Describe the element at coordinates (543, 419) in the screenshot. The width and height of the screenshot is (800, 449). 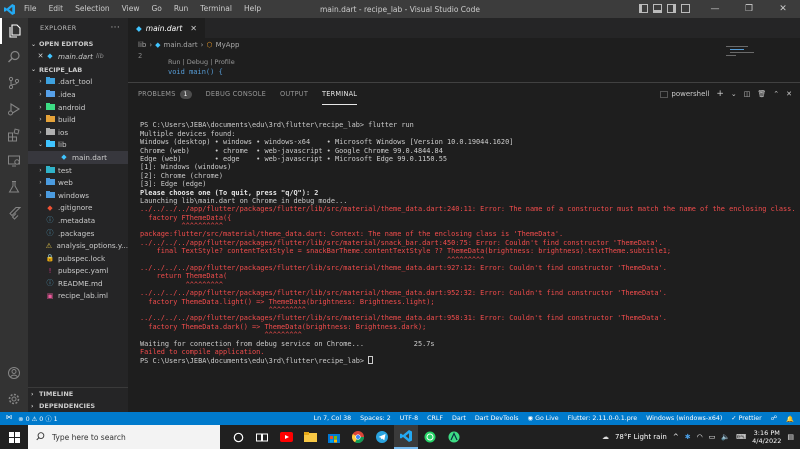
I see `go-live-button: ◉ Go Live` at that location.